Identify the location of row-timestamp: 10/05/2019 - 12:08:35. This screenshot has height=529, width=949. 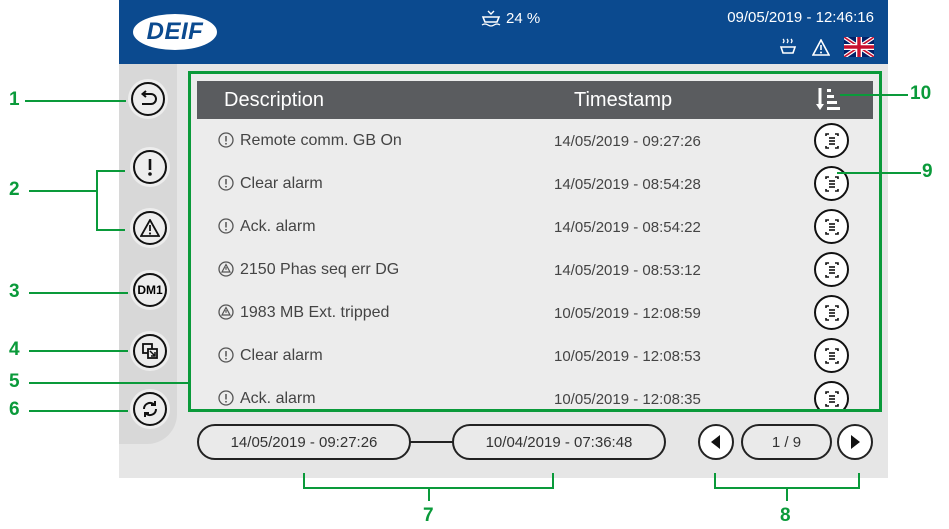
(627, 399).